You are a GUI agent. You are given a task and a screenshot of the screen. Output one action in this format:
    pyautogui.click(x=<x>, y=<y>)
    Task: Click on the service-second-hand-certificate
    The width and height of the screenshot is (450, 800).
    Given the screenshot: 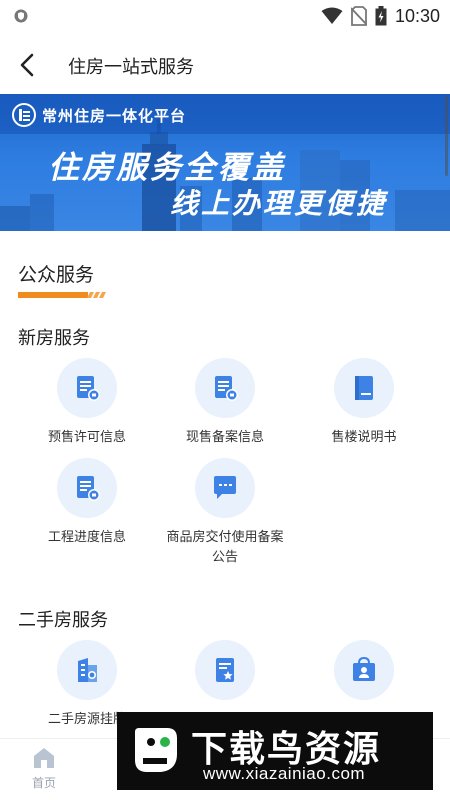 What is the action you would take?
    pyautogui.click(x=225, y=675)
    